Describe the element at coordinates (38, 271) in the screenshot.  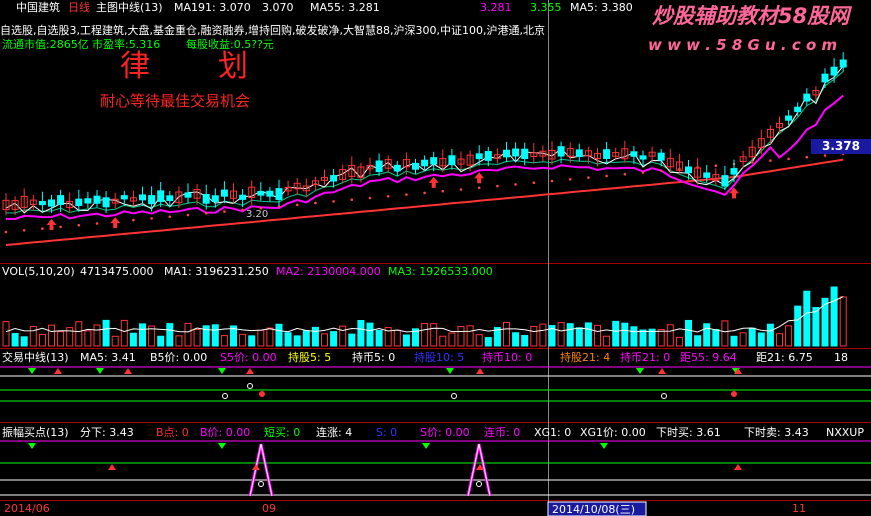
I see `vol-title: VOL(5,10,20)` at that location.